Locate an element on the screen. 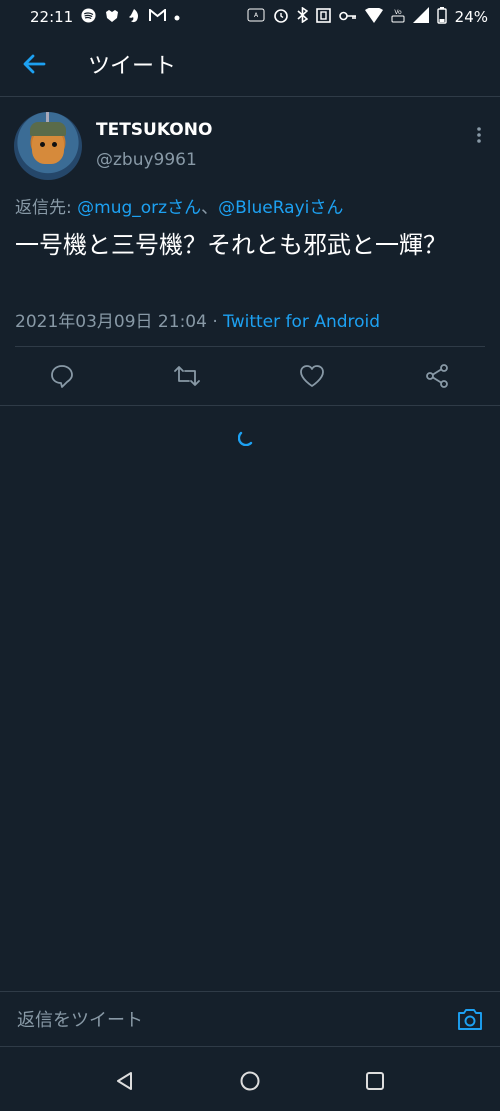  auto-icon: A is located at coordinates (256, 17).